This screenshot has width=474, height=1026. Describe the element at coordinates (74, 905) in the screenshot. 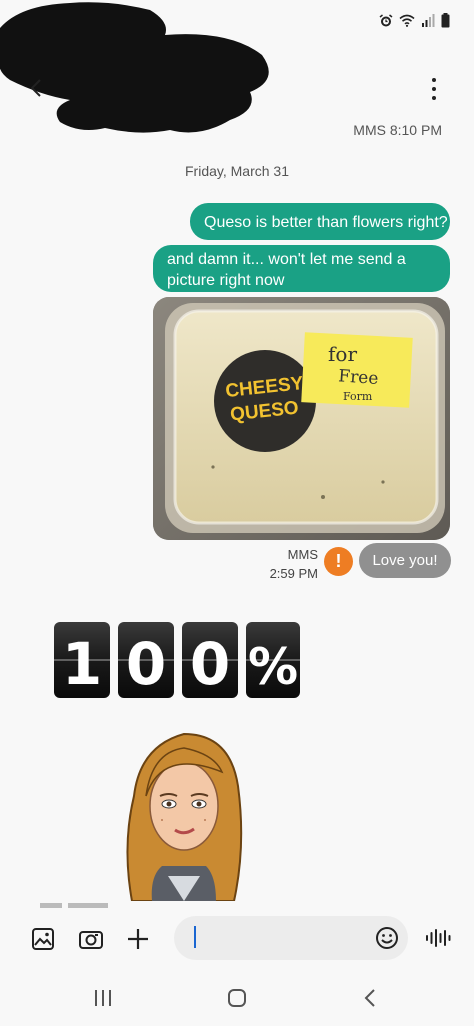

I see `clipped-meta-text` at that location.